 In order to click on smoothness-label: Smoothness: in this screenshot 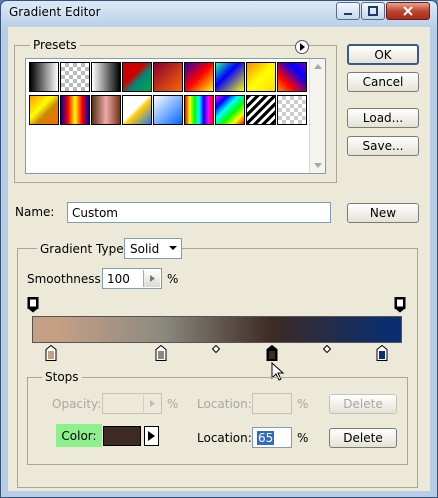, I will do `click(66, 279)`.